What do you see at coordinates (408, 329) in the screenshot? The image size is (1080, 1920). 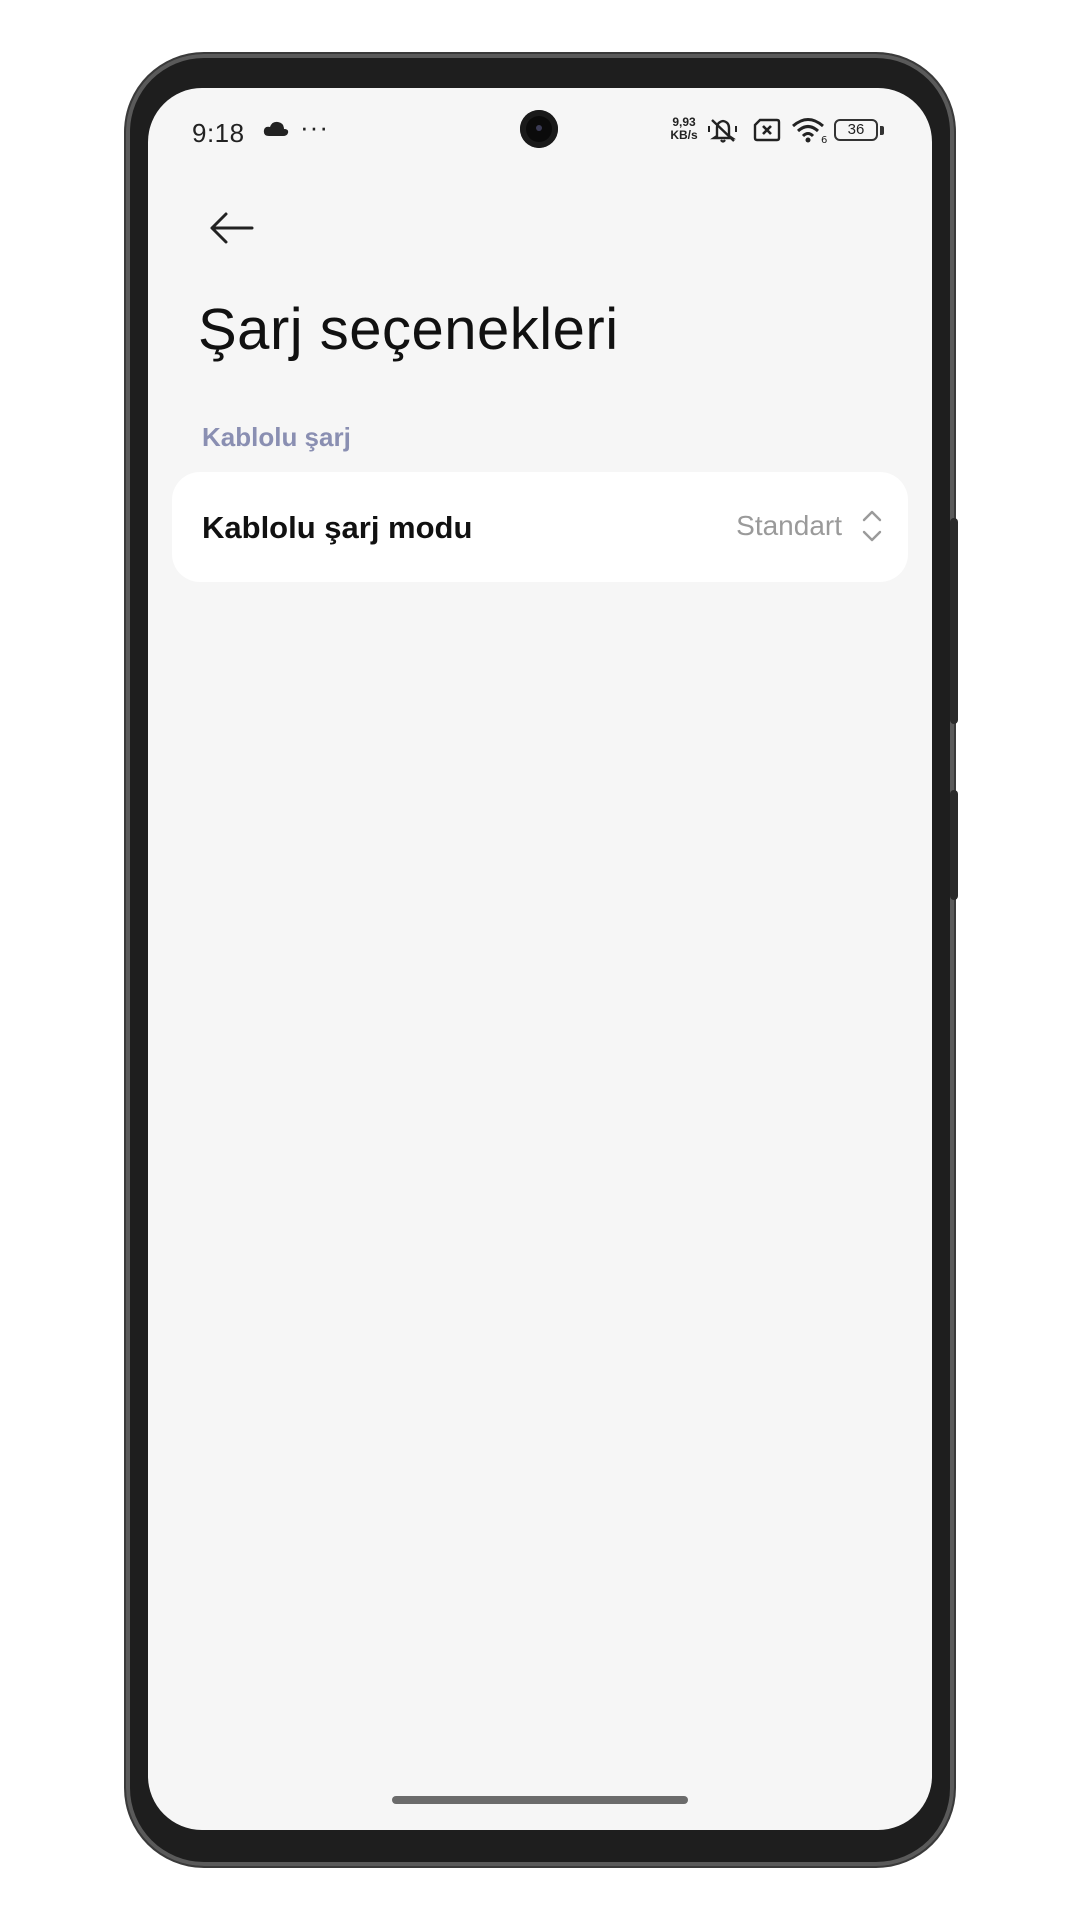 I see `page-title: Şarj seçenekleri` at bounding box center [408, 329].